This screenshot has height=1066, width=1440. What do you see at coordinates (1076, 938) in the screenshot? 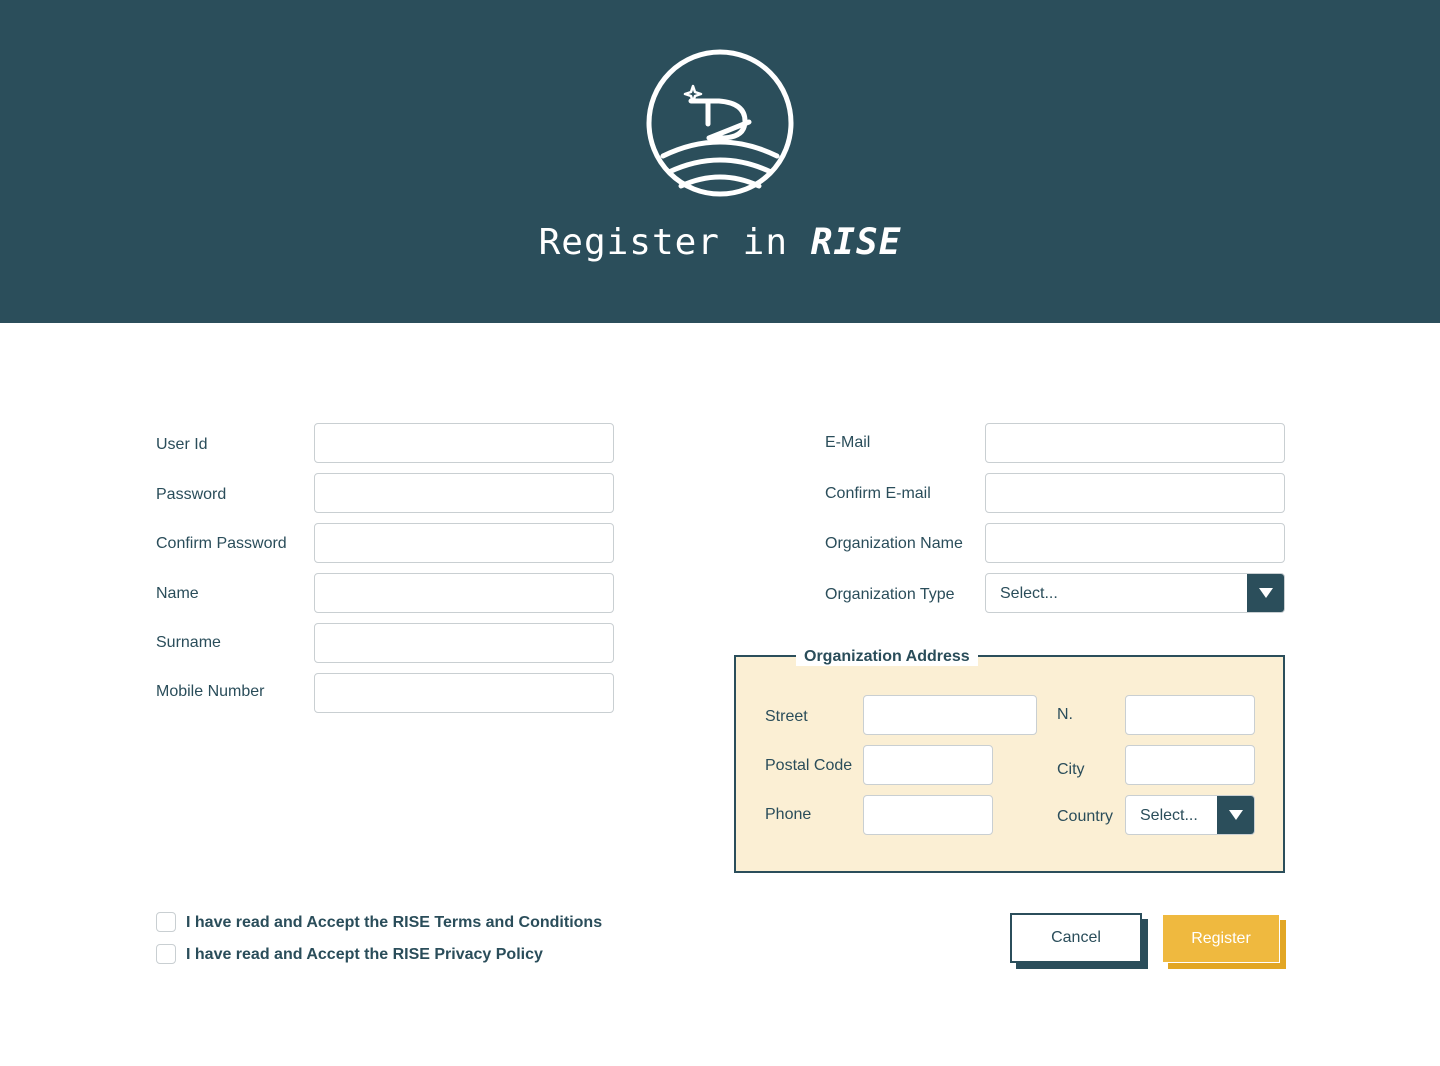
I see `cancel-button: Cancel` at bounding box center [1076, 938].